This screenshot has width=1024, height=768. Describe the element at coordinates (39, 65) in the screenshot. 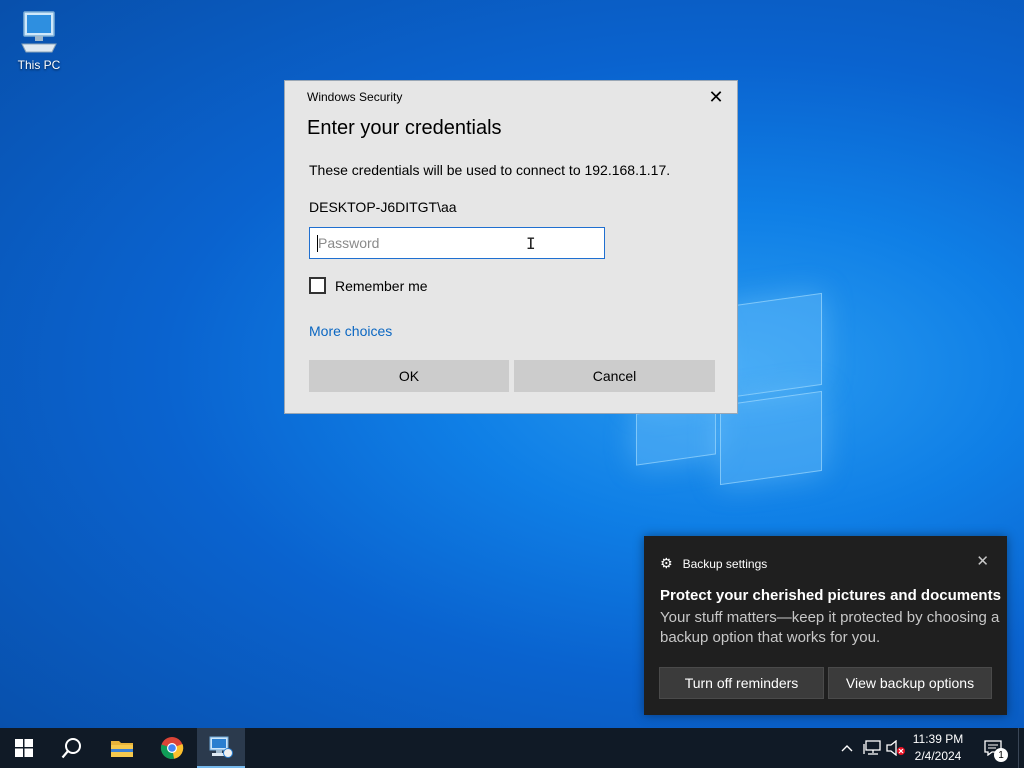

I see `desktop-icon-label: This PC` at that location.